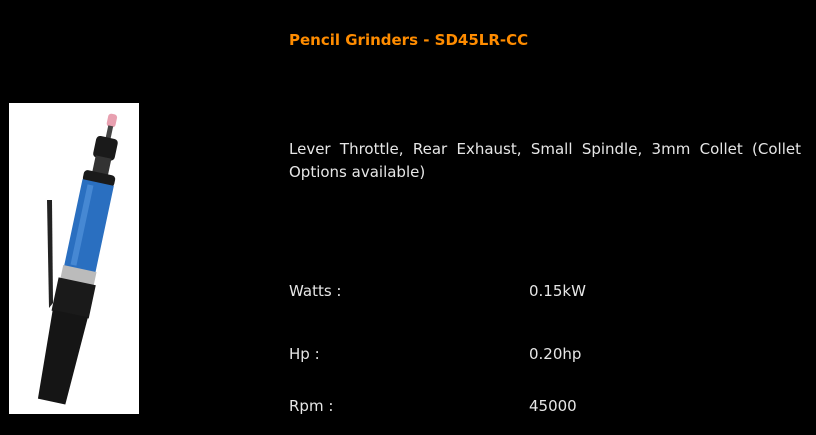 The height and width of the screenshot is (435, 816). Describe the element at coordinates (409, 40) in the screenshot. I see `product-title: Pencil Grinders - SD45LR-CC` at that location.